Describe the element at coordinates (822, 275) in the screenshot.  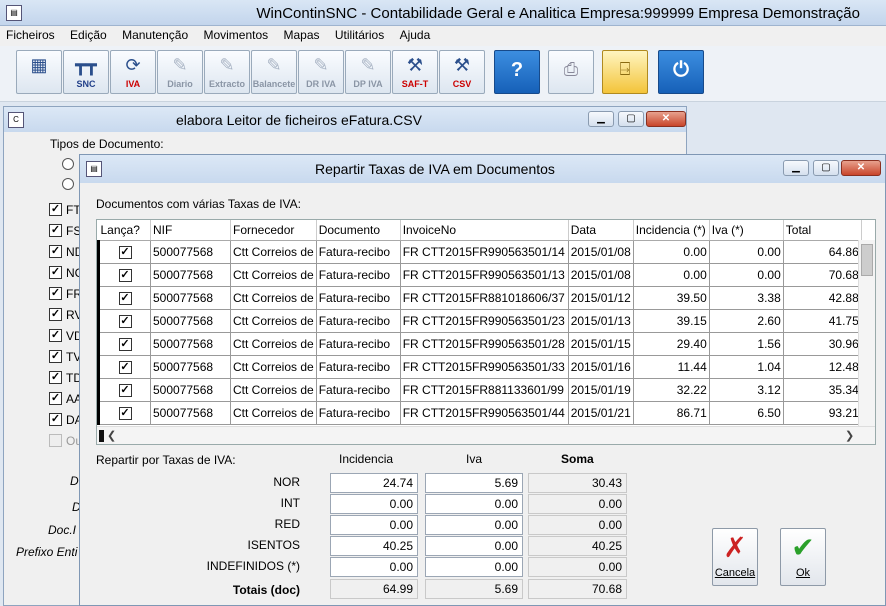
I see `total-cell: 70.68` at that location.